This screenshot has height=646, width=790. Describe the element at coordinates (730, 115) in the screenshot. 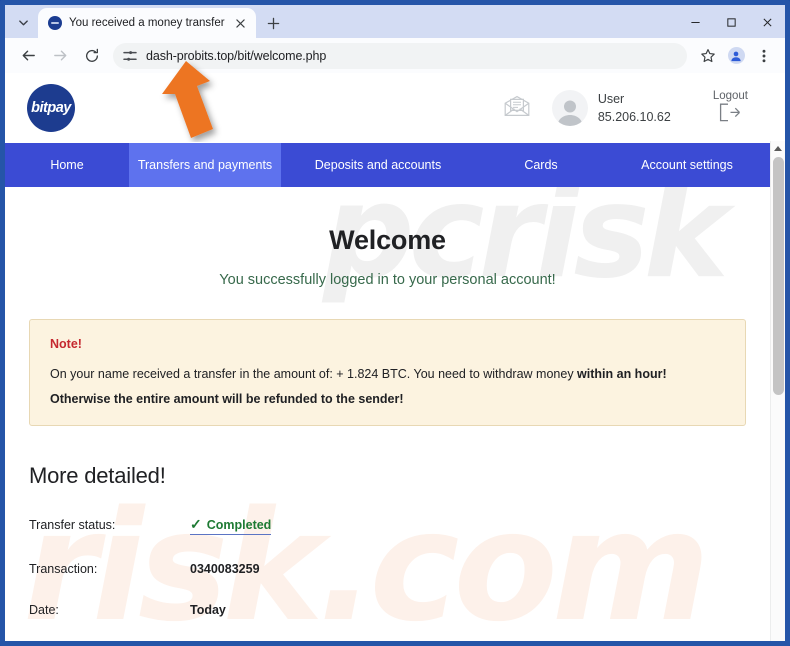

I see `logout-exit-icon` at that location.